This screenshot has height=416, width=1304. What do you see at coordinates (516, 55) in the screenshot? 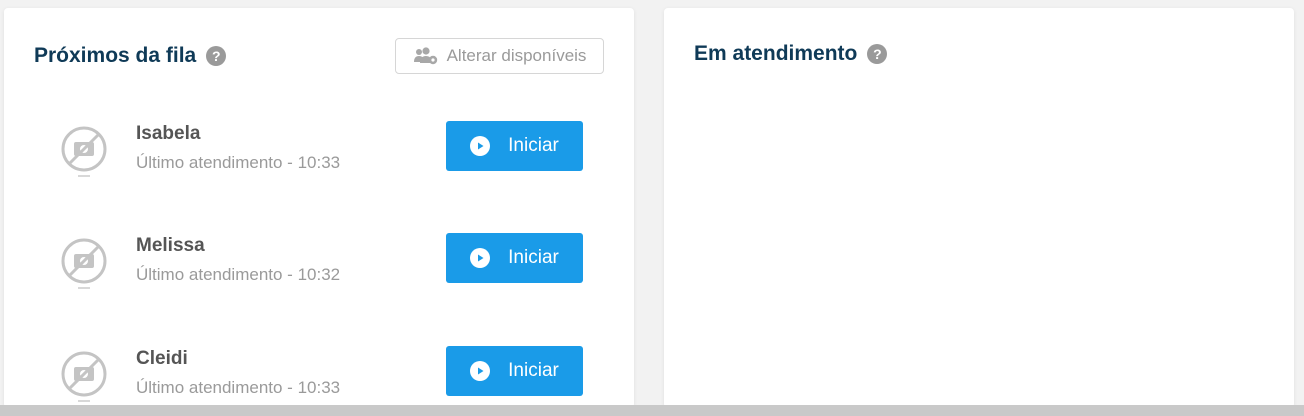
I see `alter-available-label: Alterar disponíveis` at bounding box center [516, 55].